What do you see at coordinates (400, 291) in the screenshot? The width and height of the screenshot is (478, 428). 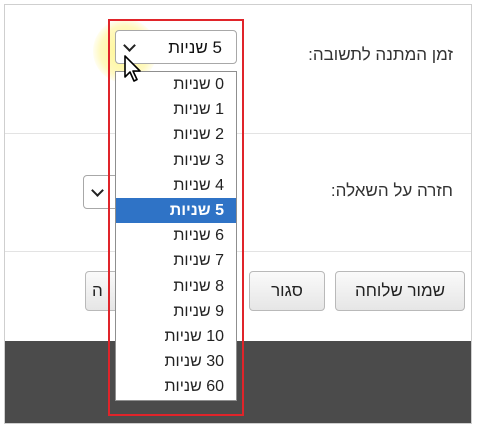 I see `save-extension-button: שמור שלוחה` at bounding box center [400, 291].